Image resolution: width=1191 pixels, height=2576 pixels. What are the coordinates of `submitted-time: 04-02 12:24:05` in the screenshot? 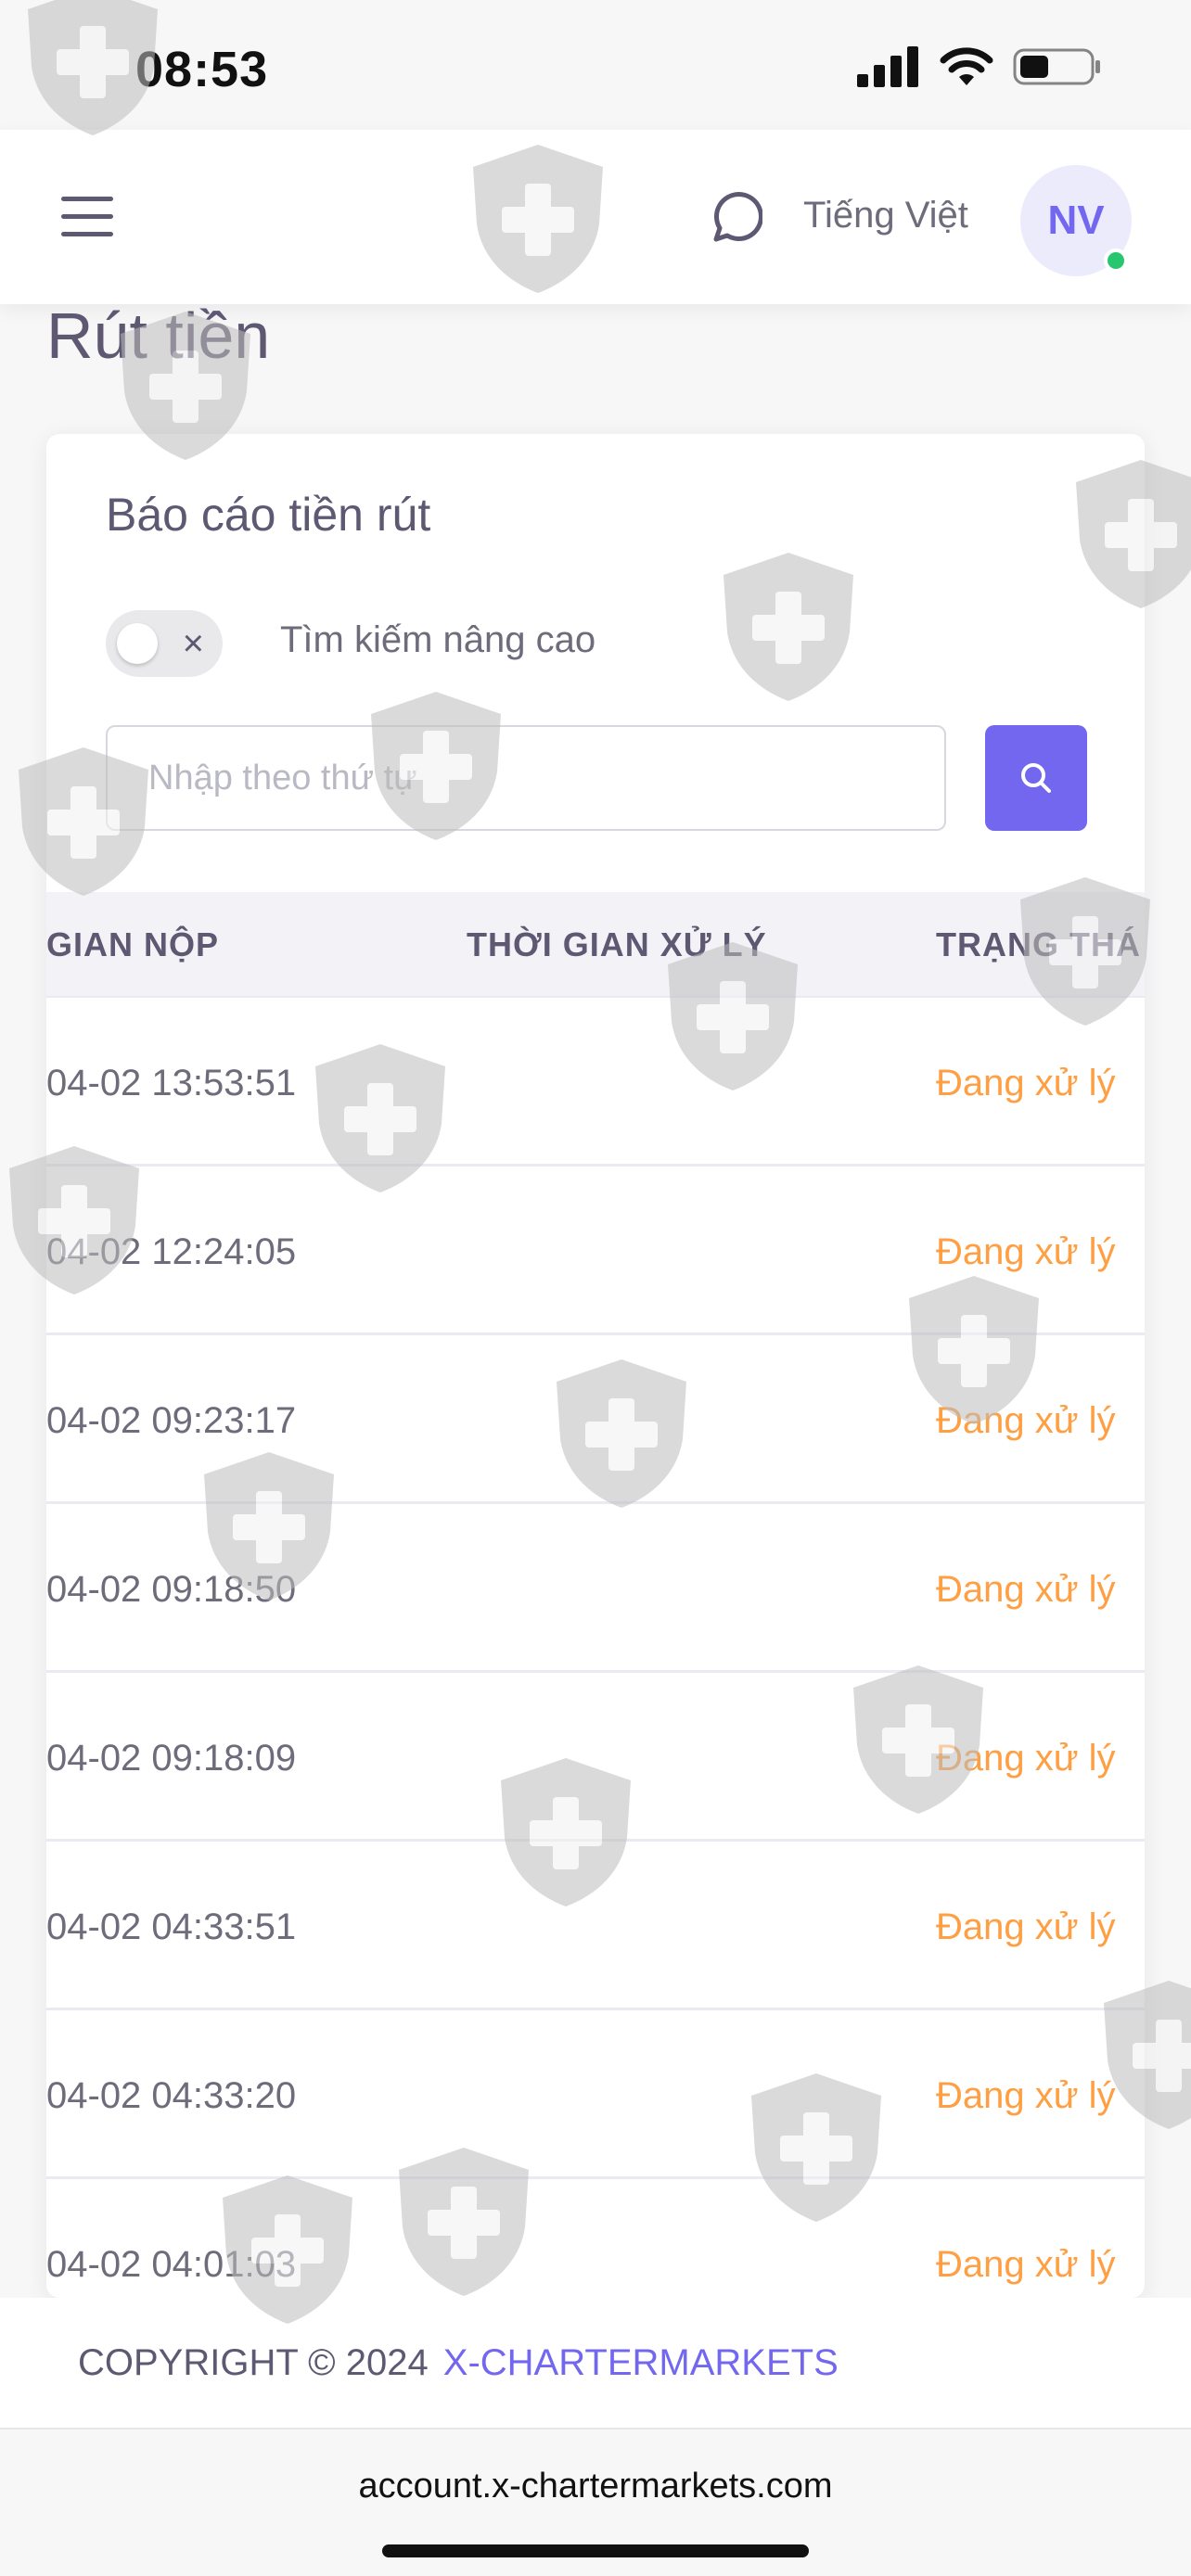 It's located at (171, 1251).